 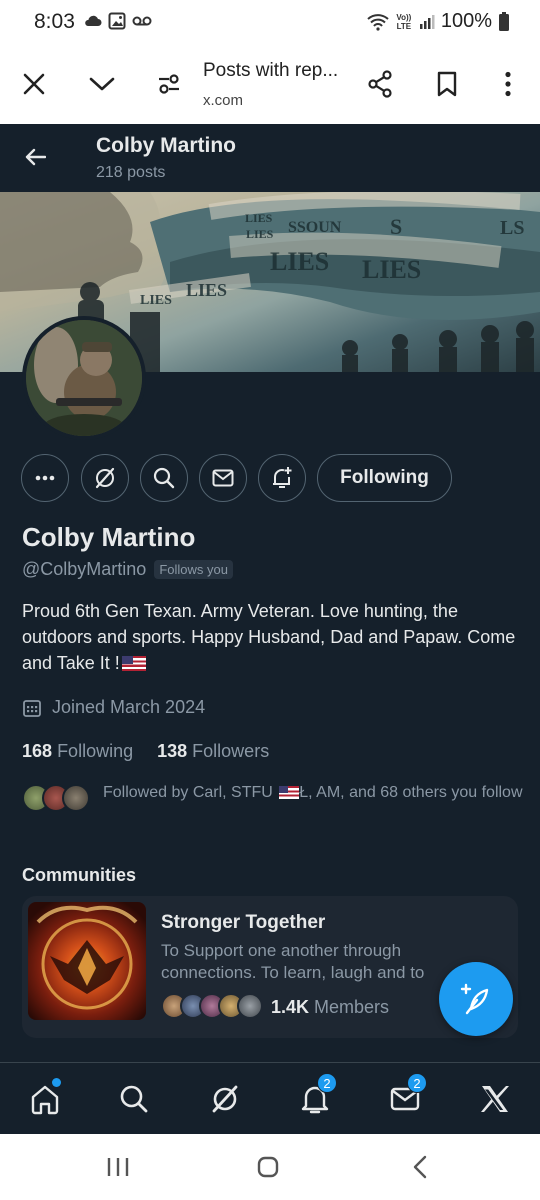 What do you see at coordinates (93, 20) in the screenshot?
I see `cloud-icon` at bounding box center [93, 20].